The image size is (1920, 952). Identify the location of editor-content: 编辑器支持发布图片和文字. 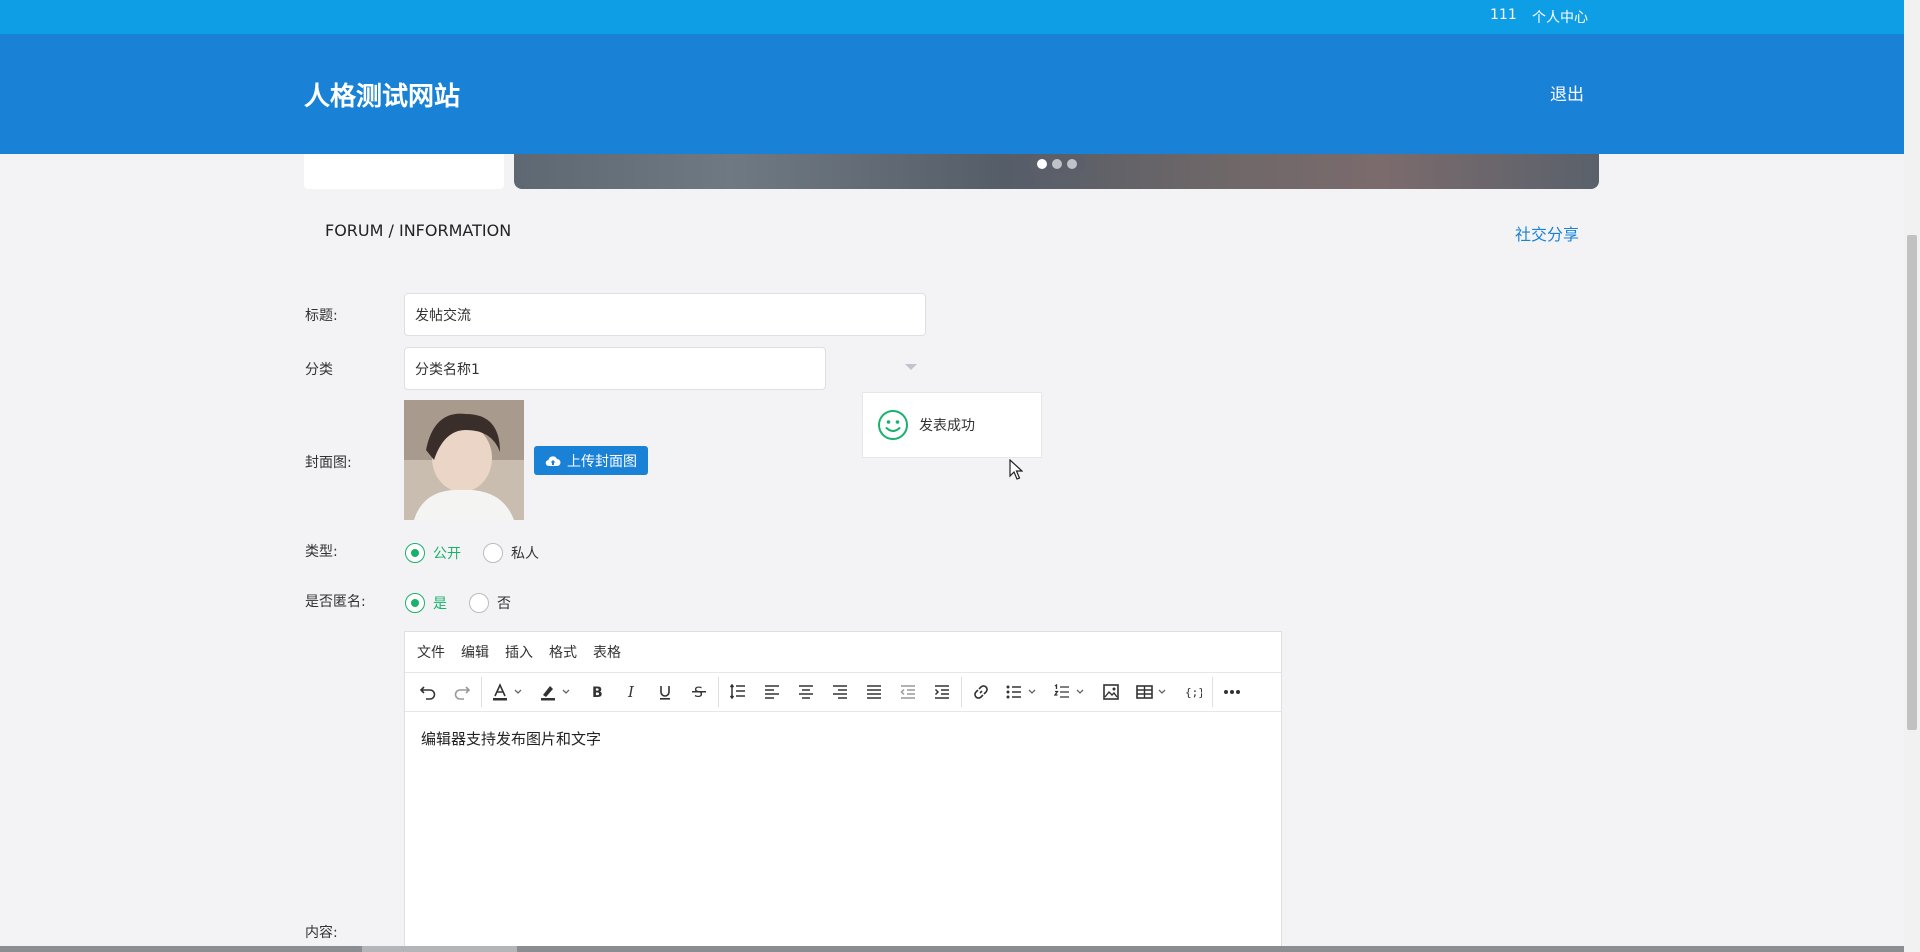
(843, 738).